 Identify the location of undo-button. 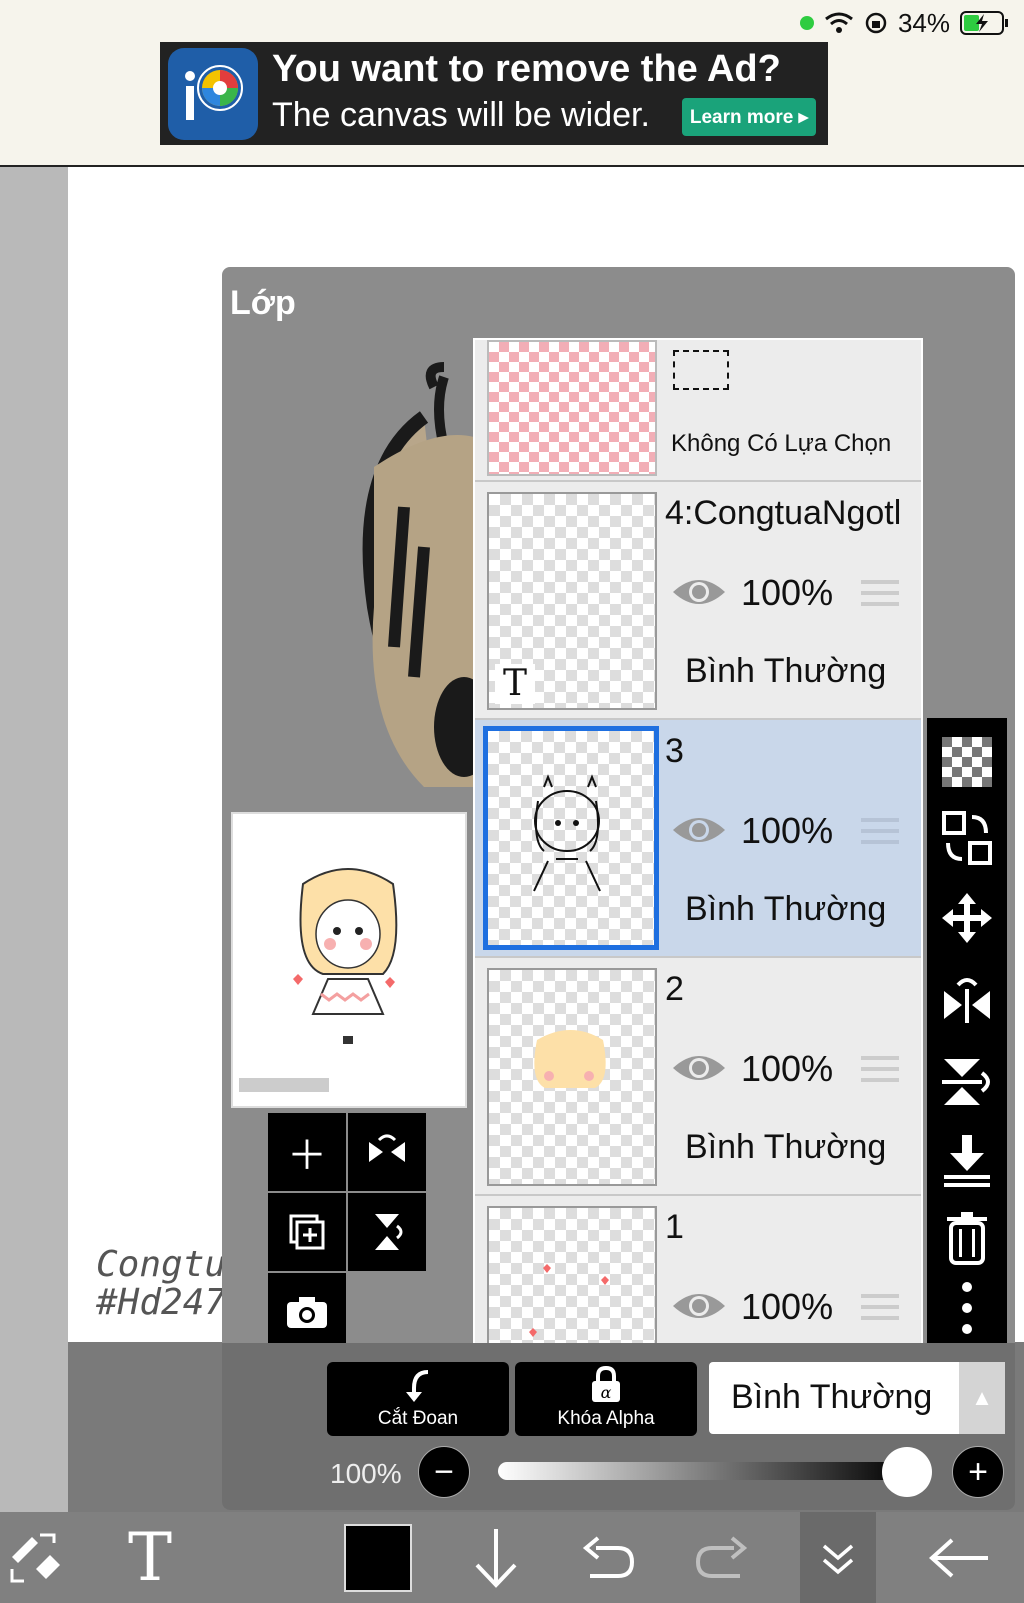
(608, 1557).